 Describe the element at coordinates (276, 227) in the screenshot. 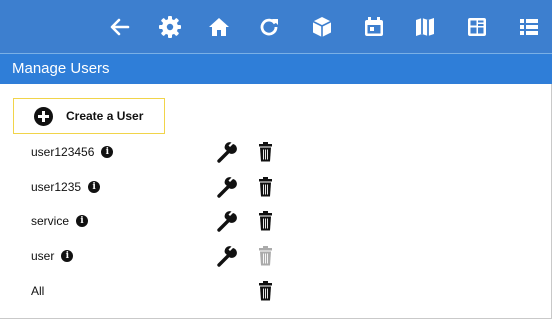

I see `user-row: service i` at that location.